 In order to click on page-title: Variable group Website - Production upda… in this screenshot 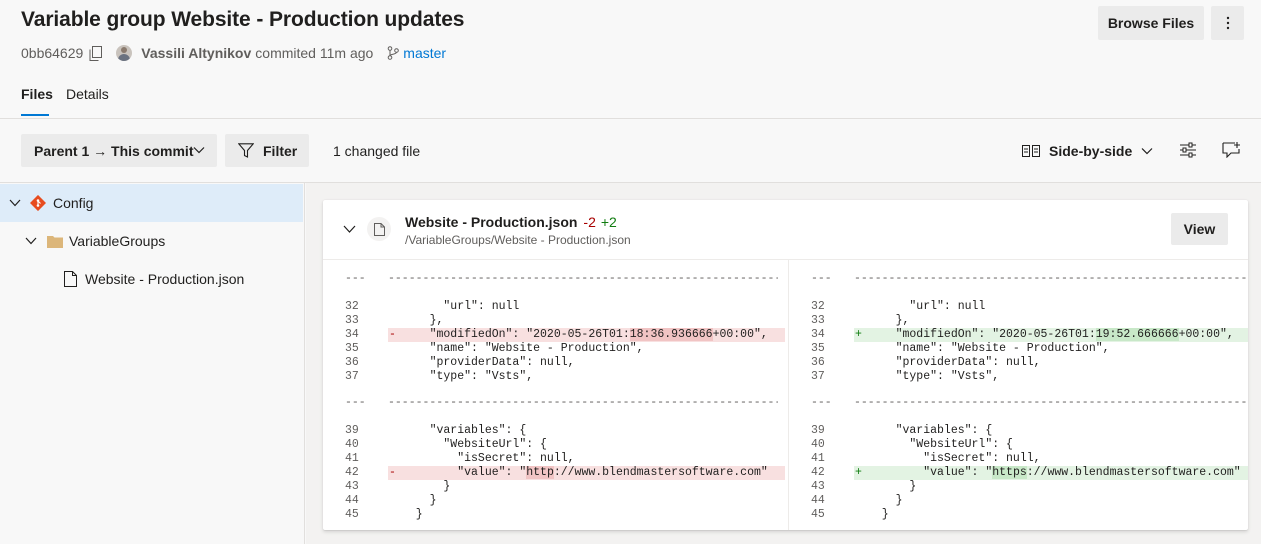, I will do `click(243, 19)`.